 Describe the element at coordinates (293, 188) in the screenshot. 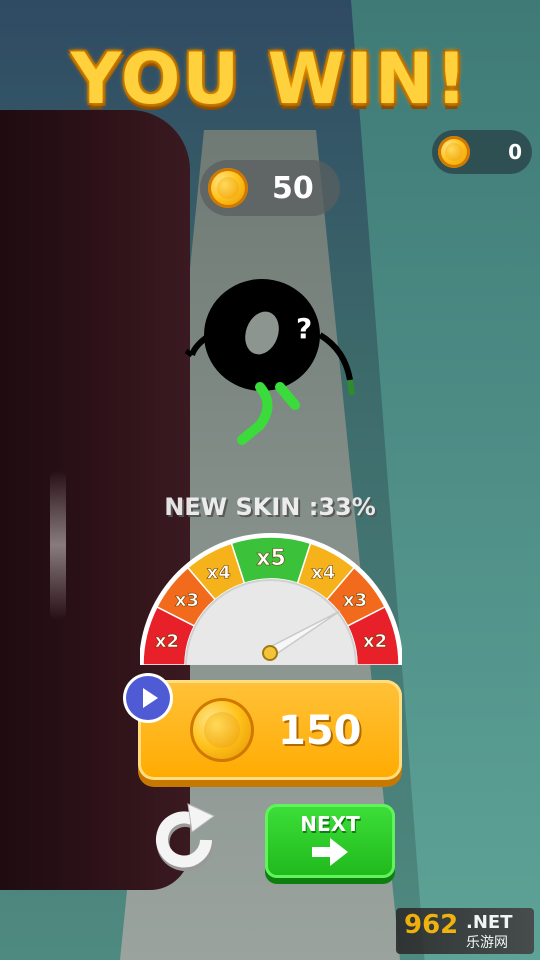

I see `earned-coins-value: 50` at that location.